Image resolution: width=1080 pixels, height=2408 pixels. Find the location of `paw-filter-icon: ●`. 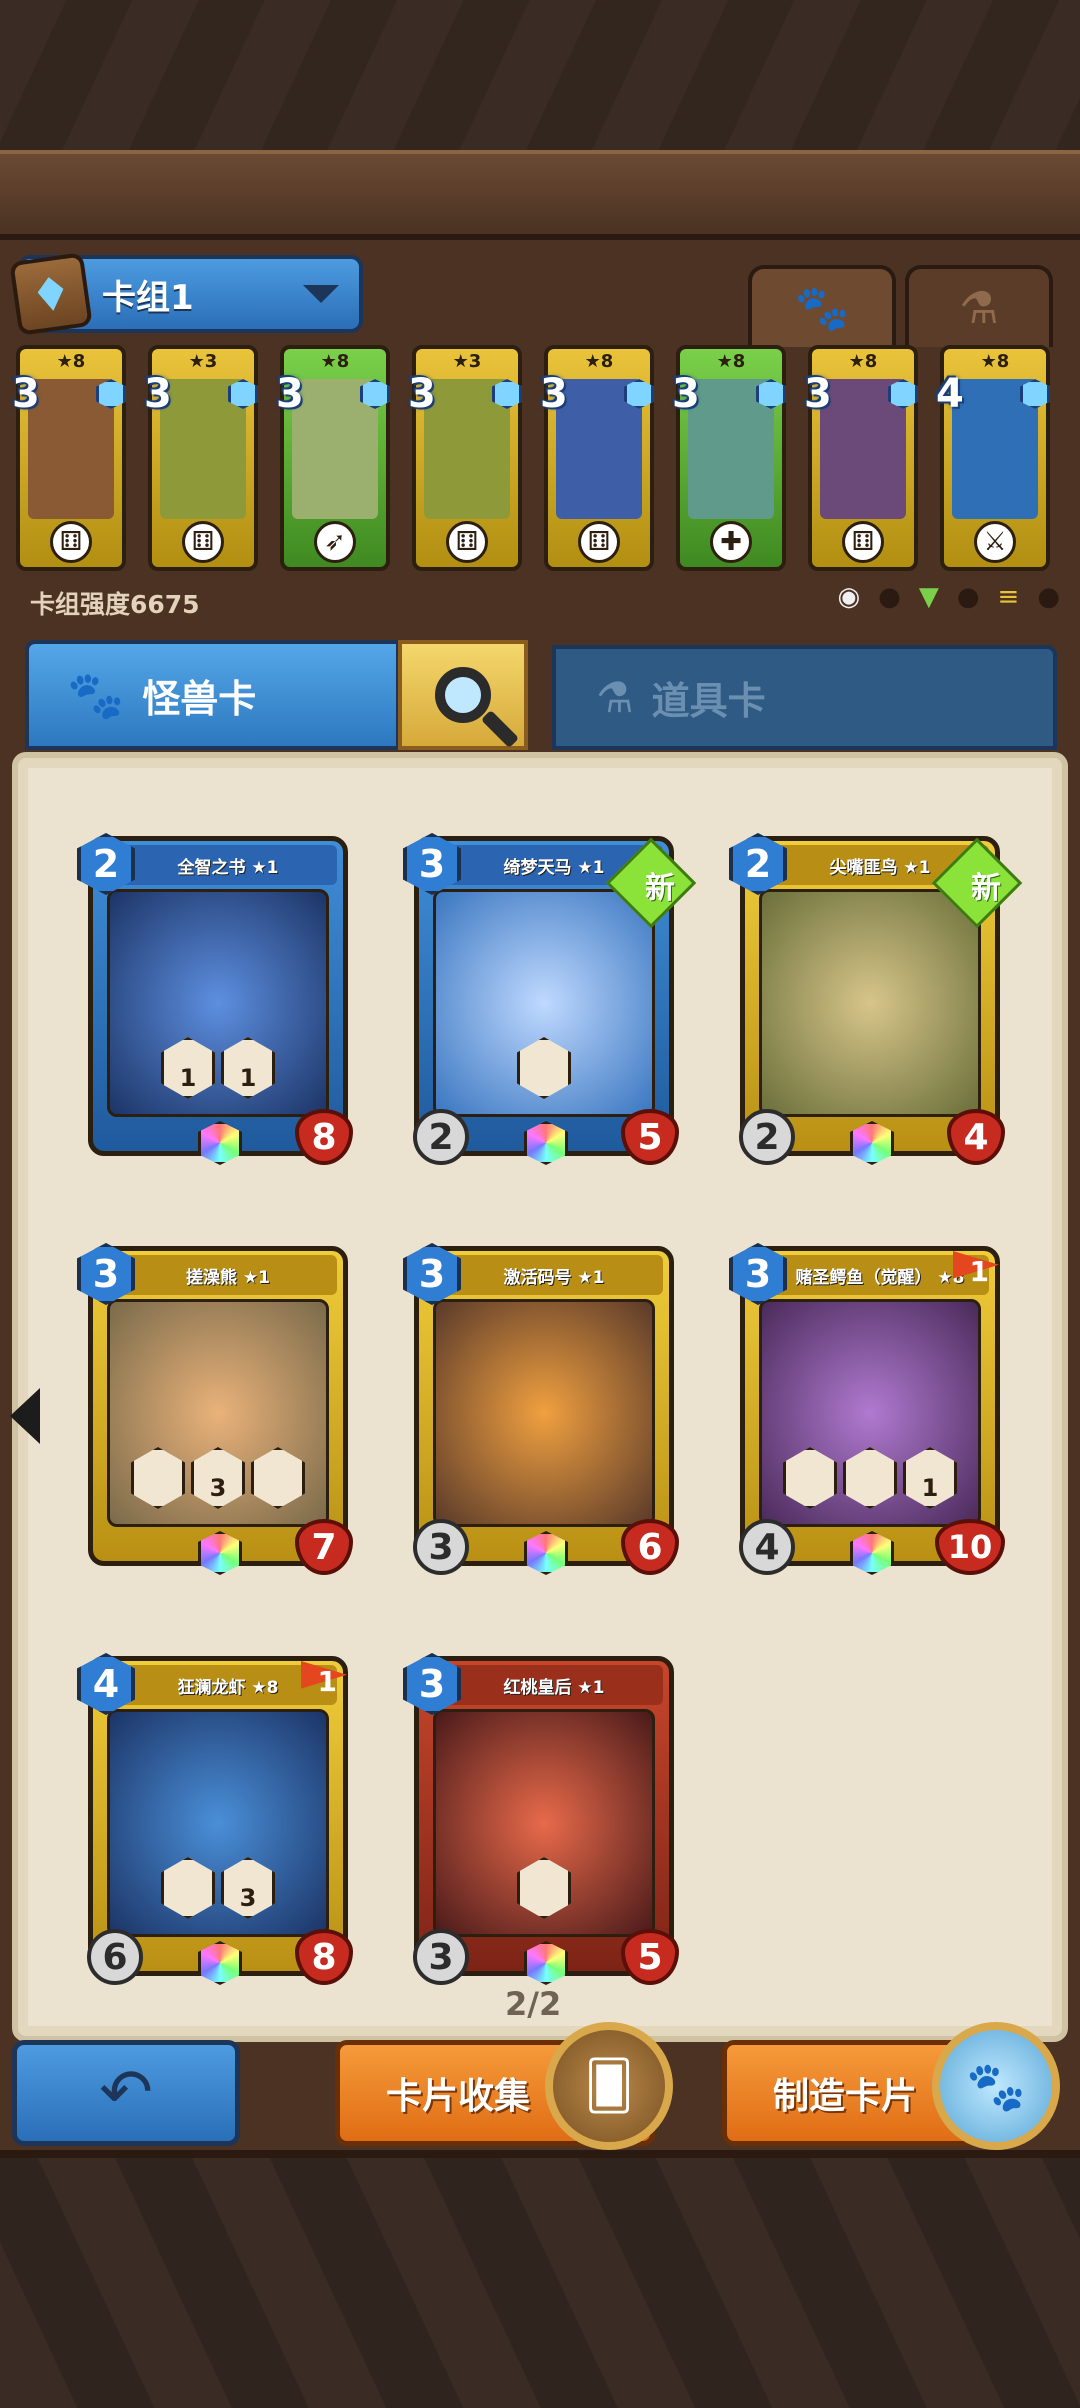

paw-filter-icon: ● is located at coordinates (889, 597).